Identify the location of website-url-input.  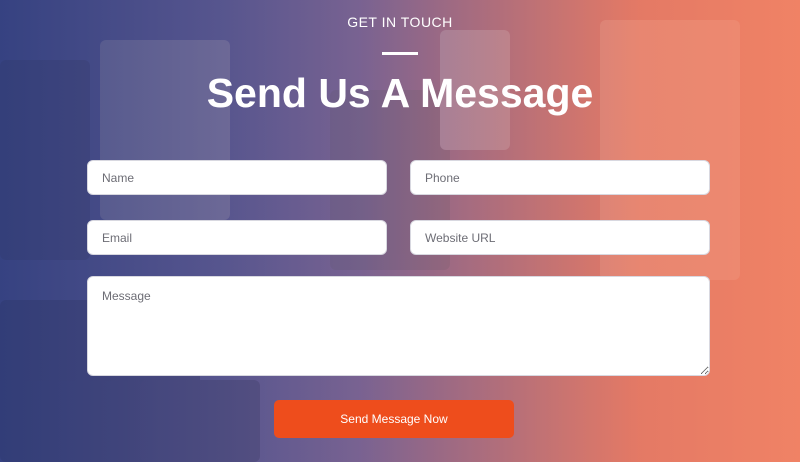
(560, 237).